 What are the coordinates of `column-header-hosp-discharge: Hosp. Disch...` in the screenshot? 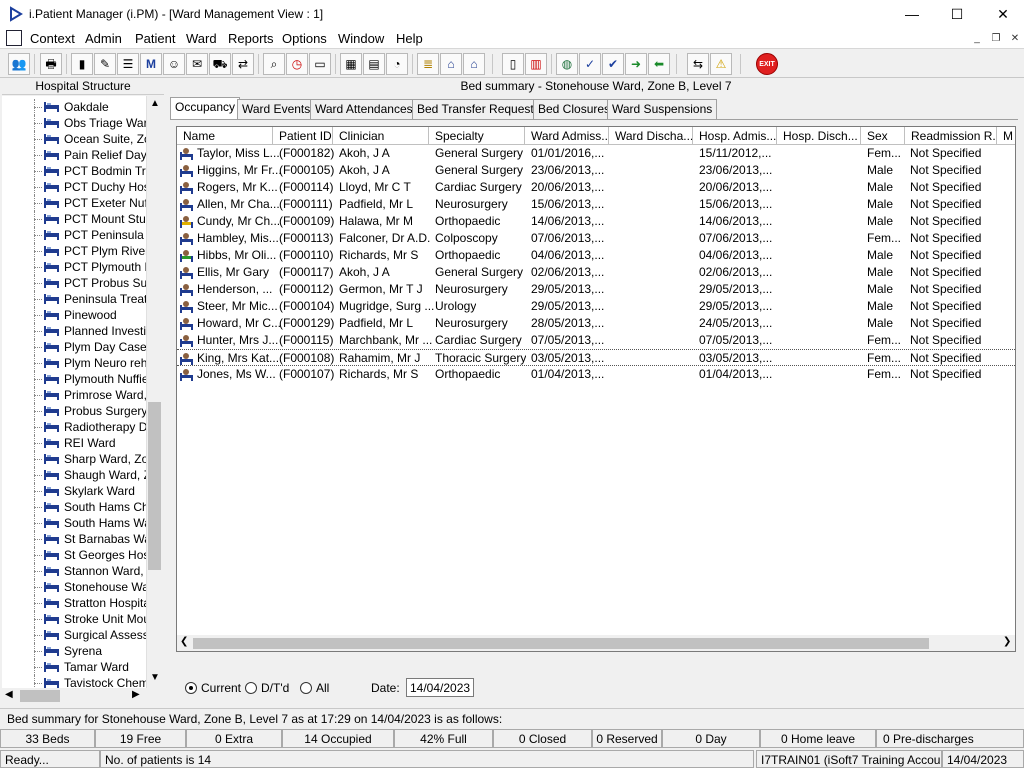 It's located at (819, 136).